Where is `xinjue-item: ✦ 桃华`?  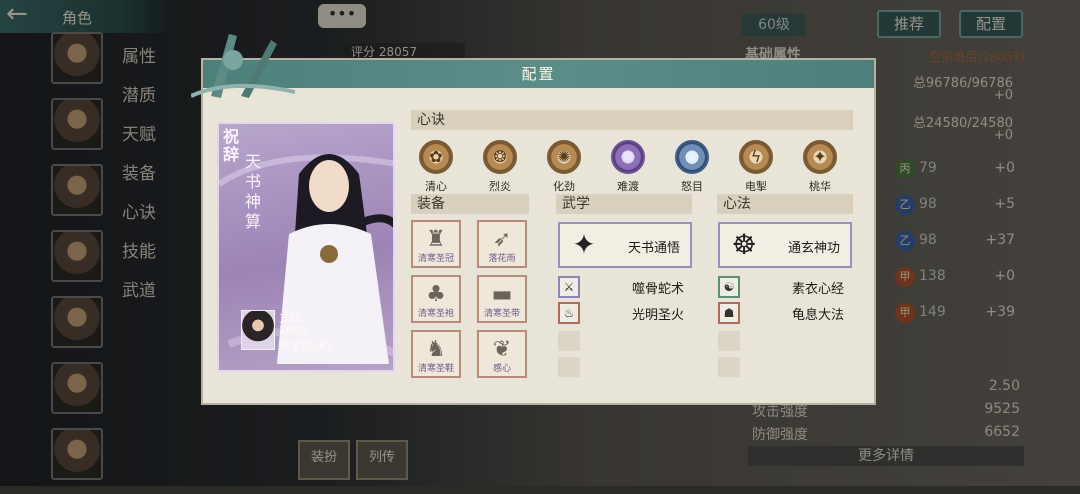
xinjue-item: ✦ 桃华 is located at coordinates (820, 167).